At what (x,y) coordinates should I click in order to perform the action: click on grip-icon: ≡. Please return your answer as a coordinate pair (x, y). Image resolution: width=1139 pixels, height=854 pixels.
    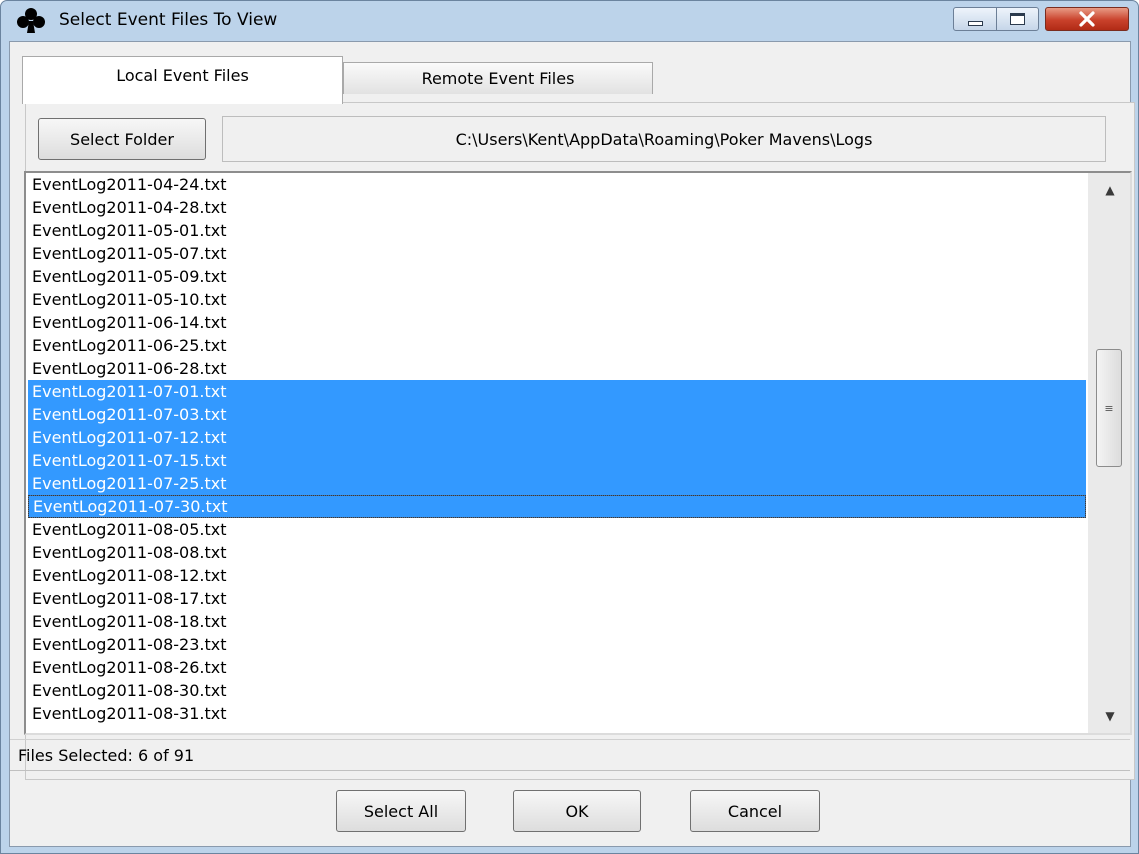
    Looking at the image, I should click on (1109, 408).